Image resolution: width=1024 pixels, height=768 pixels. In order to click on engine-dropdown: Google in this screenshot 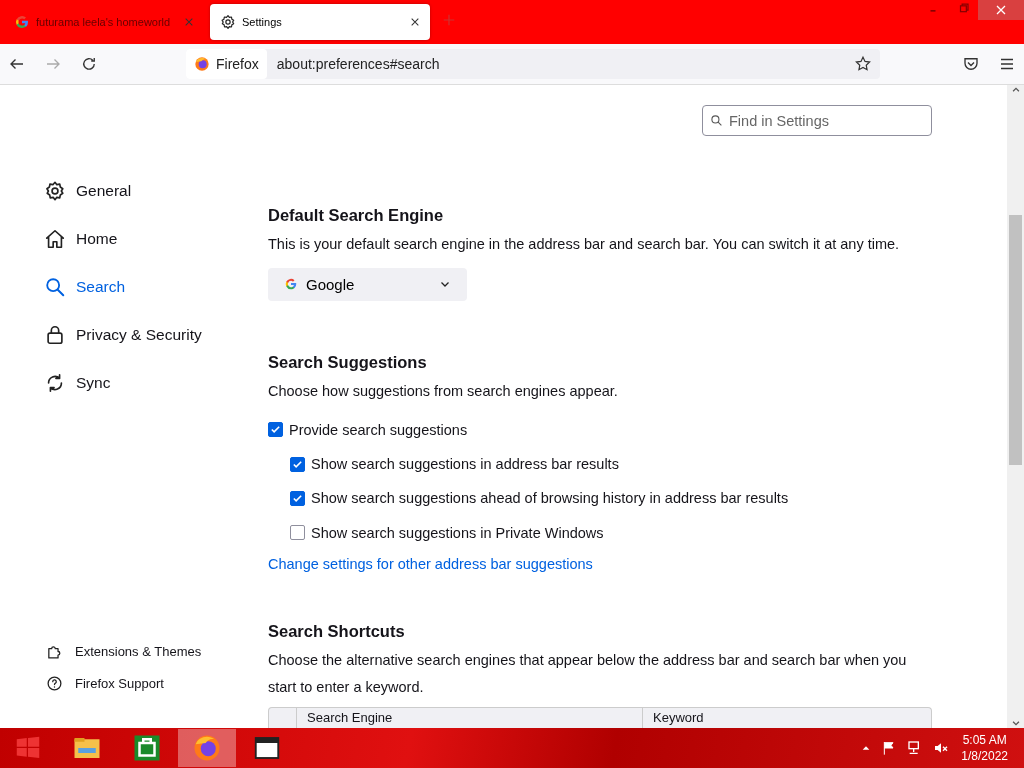, I will do `click(367, 284)`.